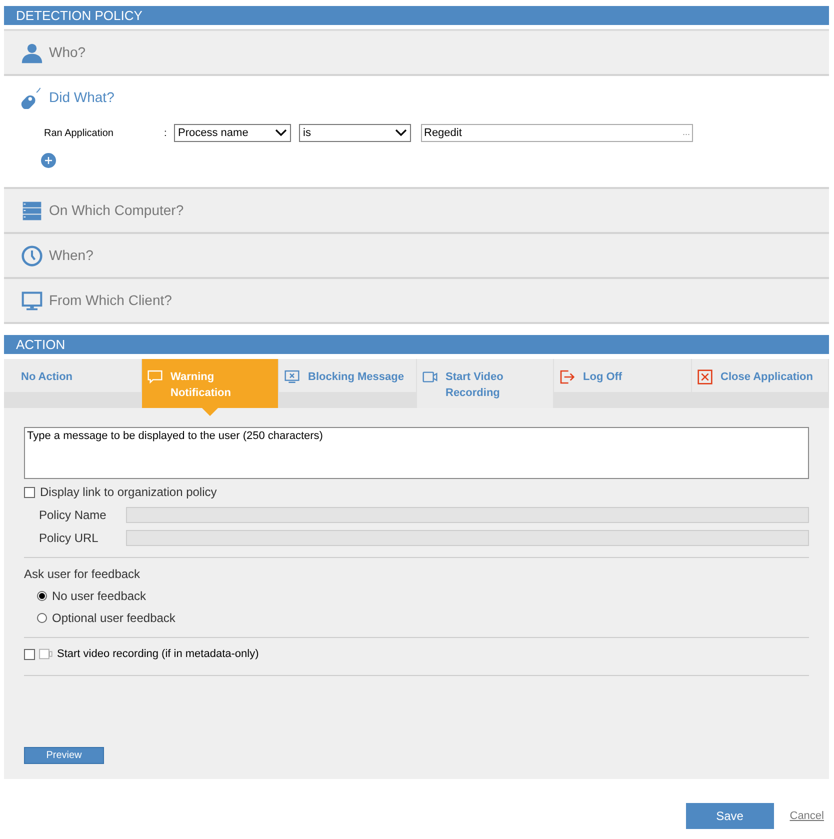  Describe the element at coordinates (32, 211) in the screenshot. I see `server-icon` at that location.